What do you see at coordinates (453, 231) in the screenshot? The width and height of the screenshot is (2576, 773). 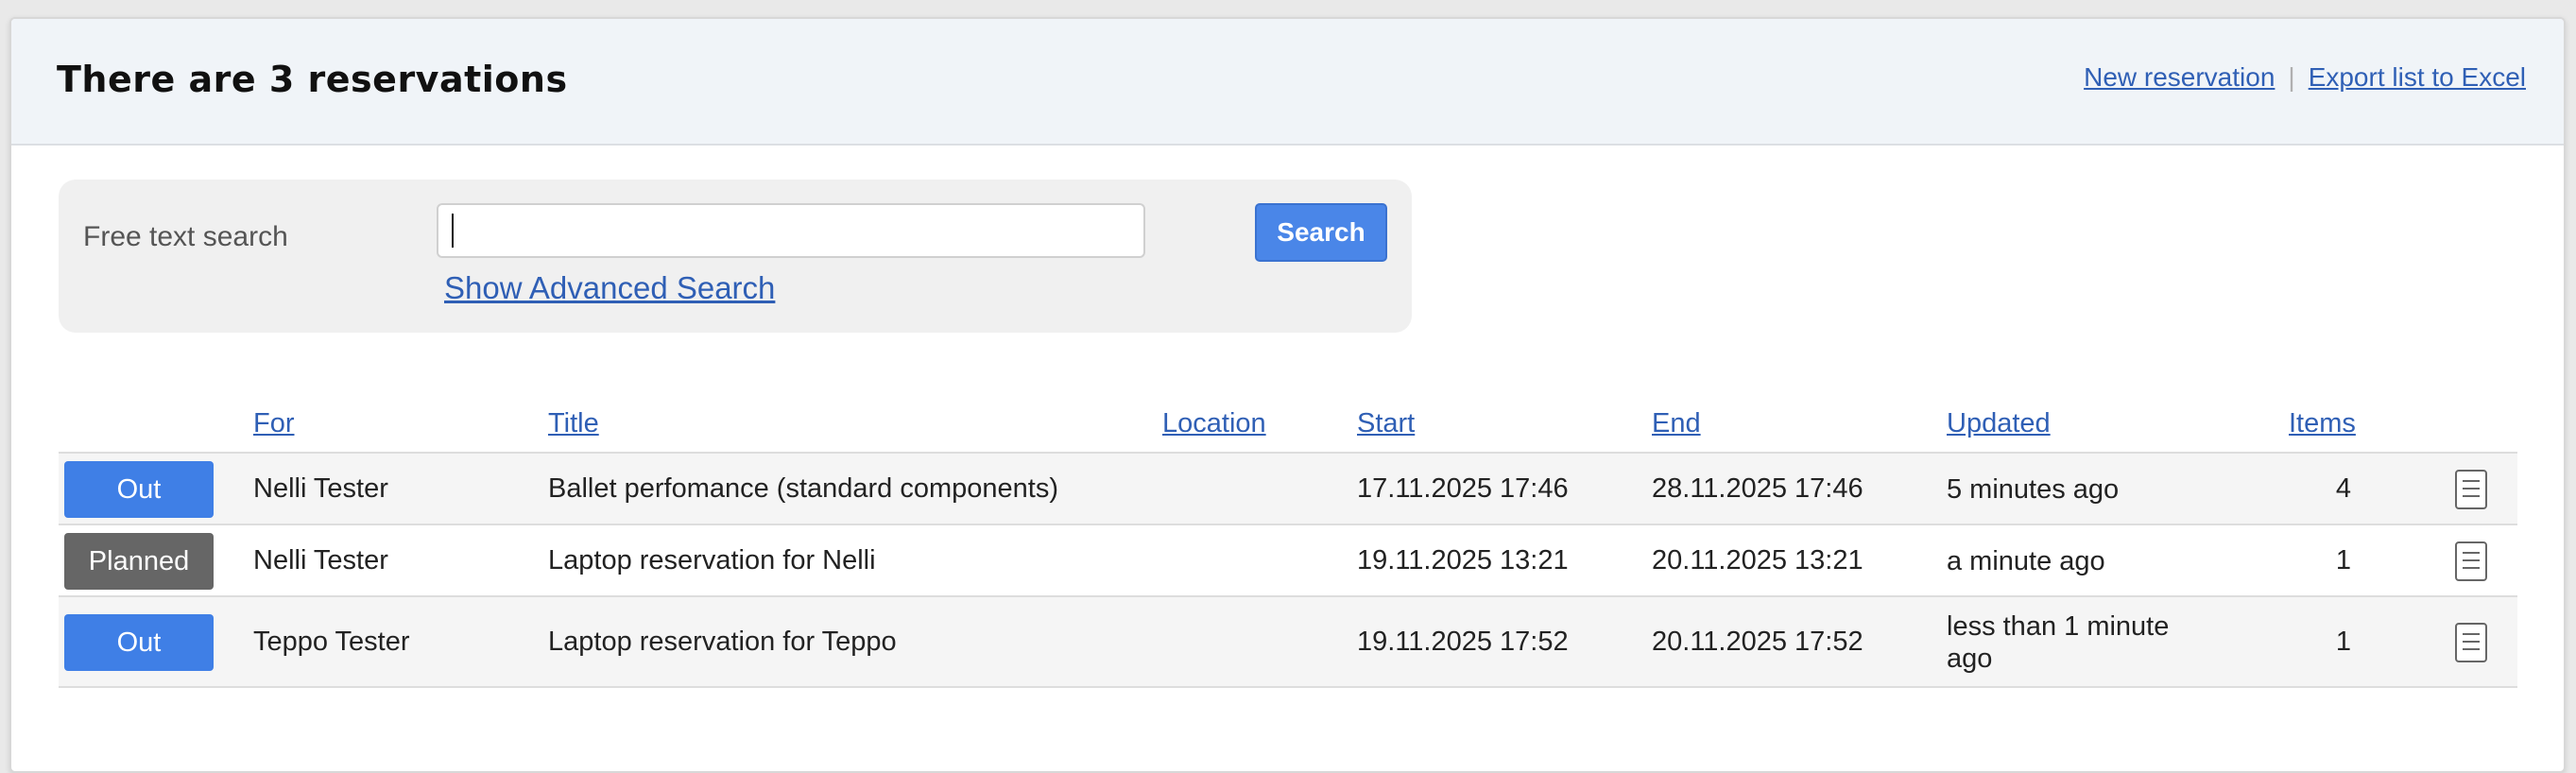 I see `text-caret` at bounding box center [453, 231].